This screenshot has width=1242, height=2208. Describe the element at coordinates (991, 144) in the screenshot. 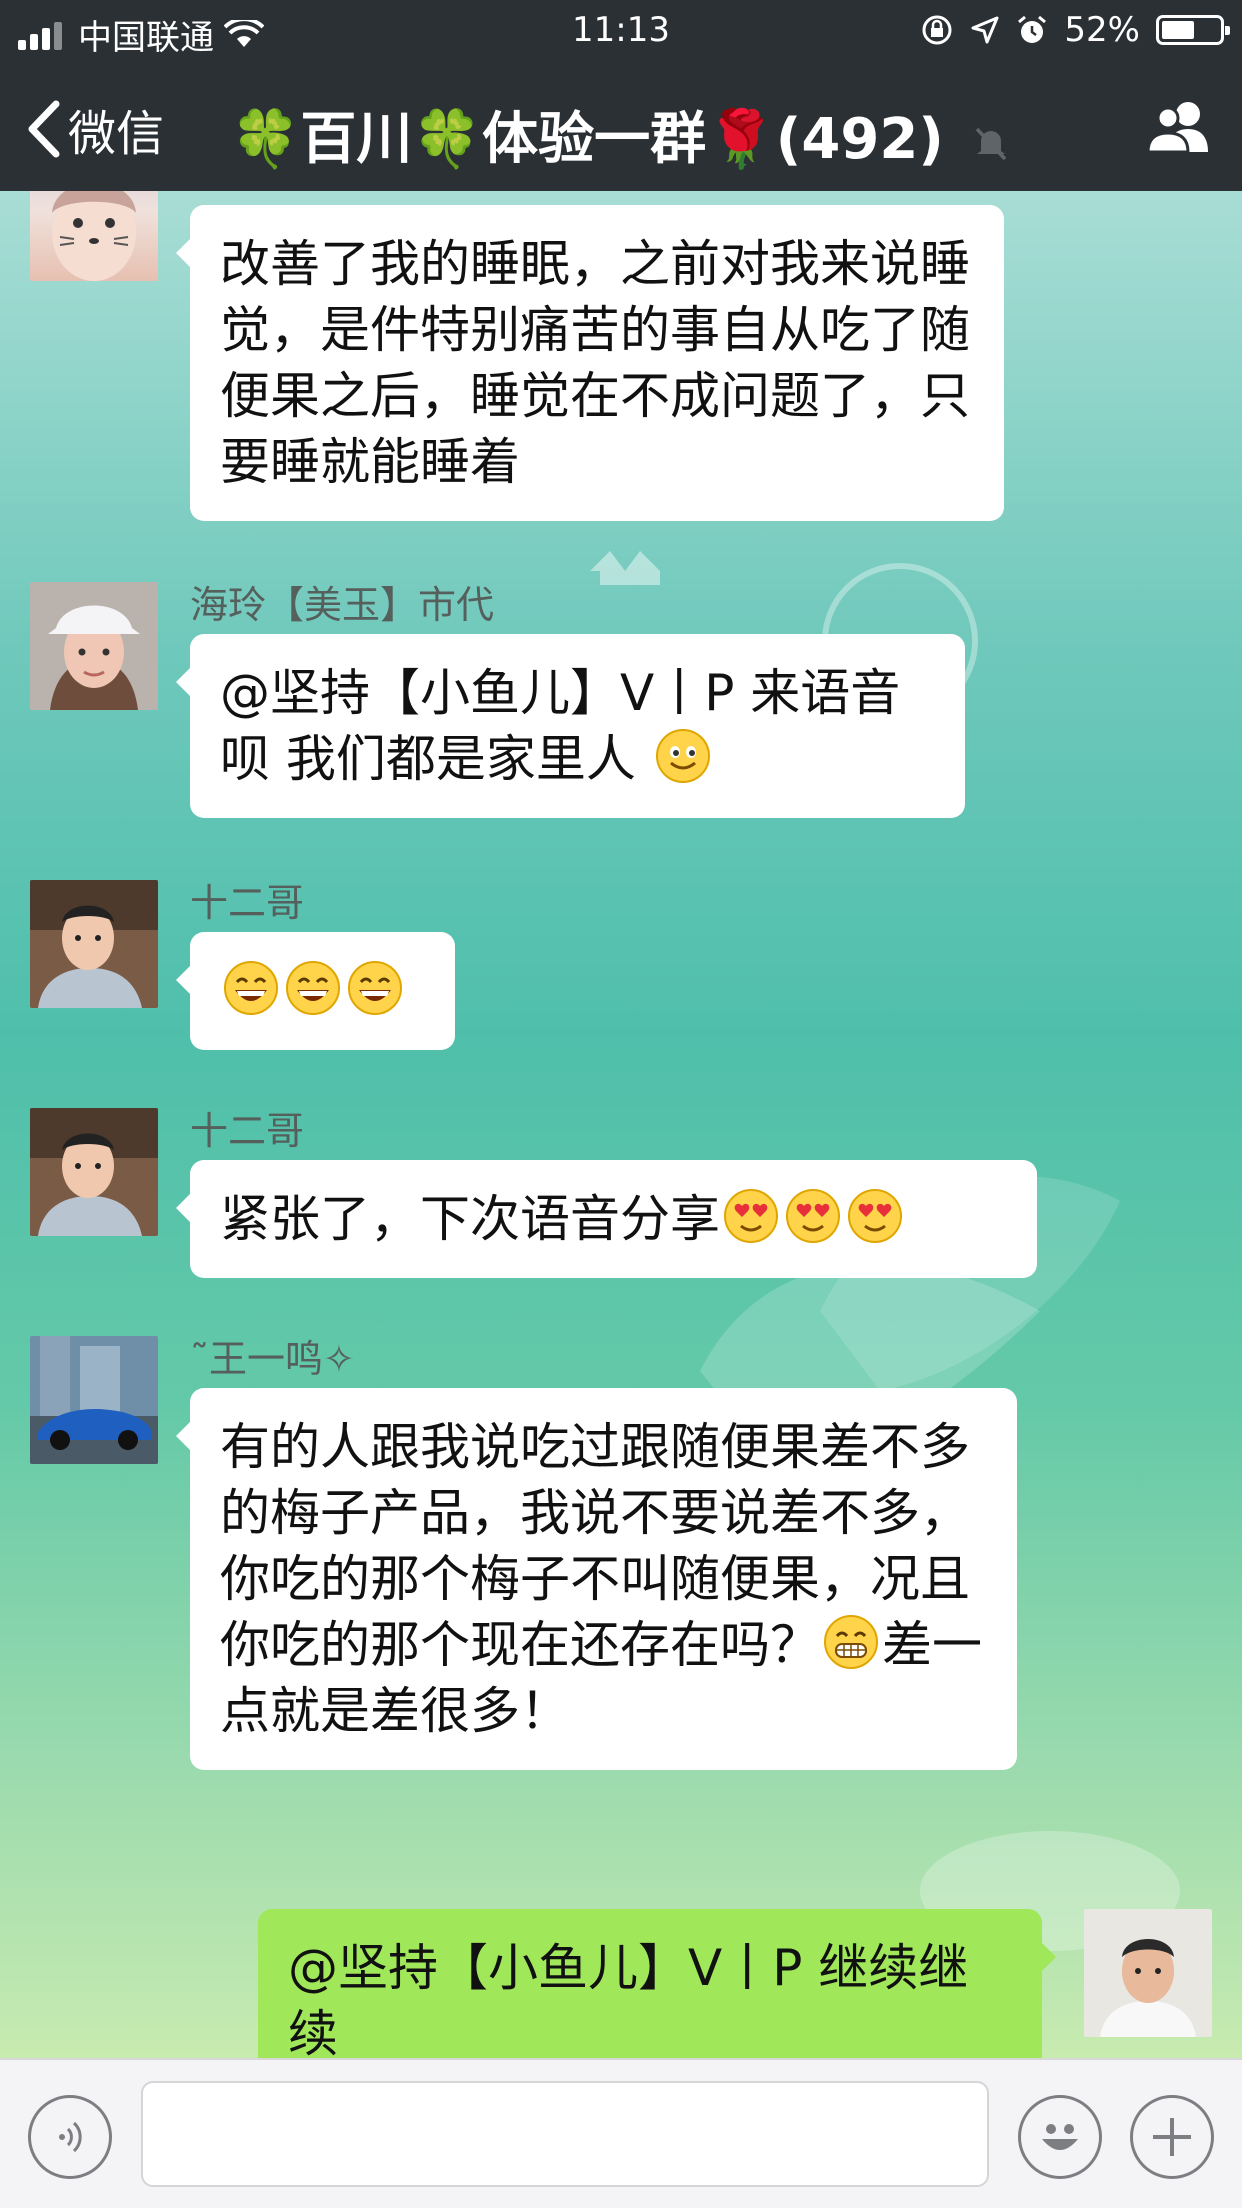

I see `mute-bell-icon` at that location.